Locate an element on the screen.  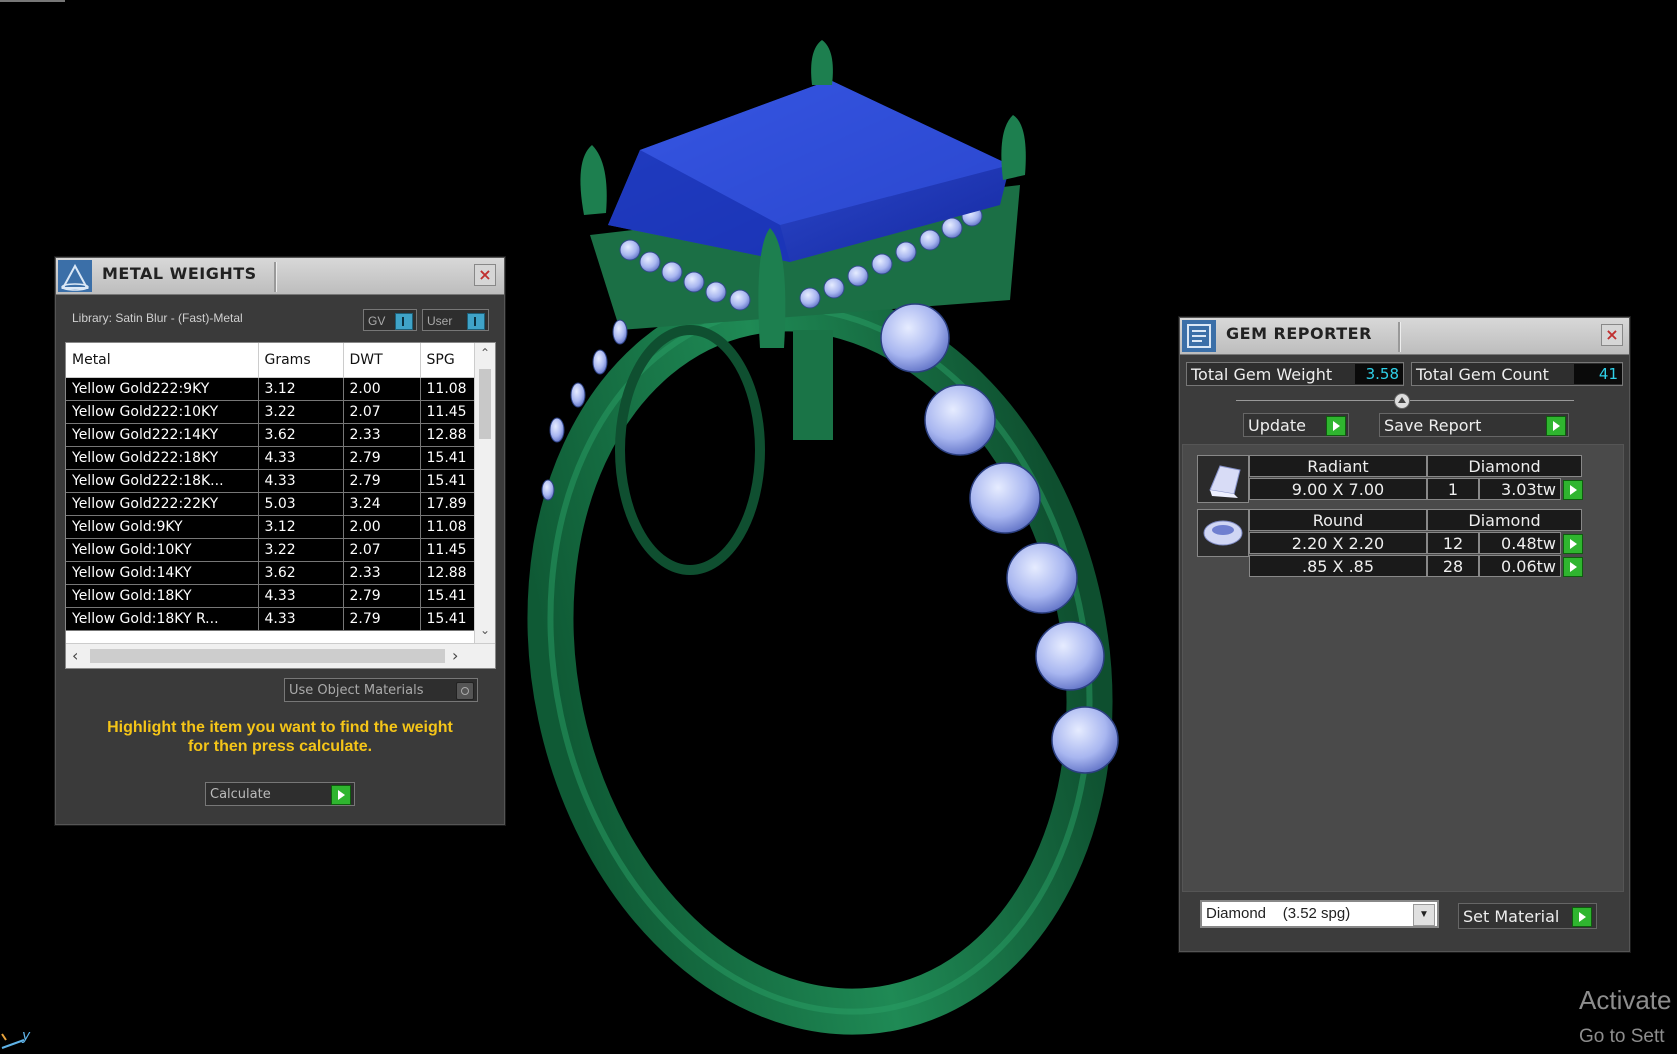
dwt-cell: 3.24 is located at coordinates (382, 504).